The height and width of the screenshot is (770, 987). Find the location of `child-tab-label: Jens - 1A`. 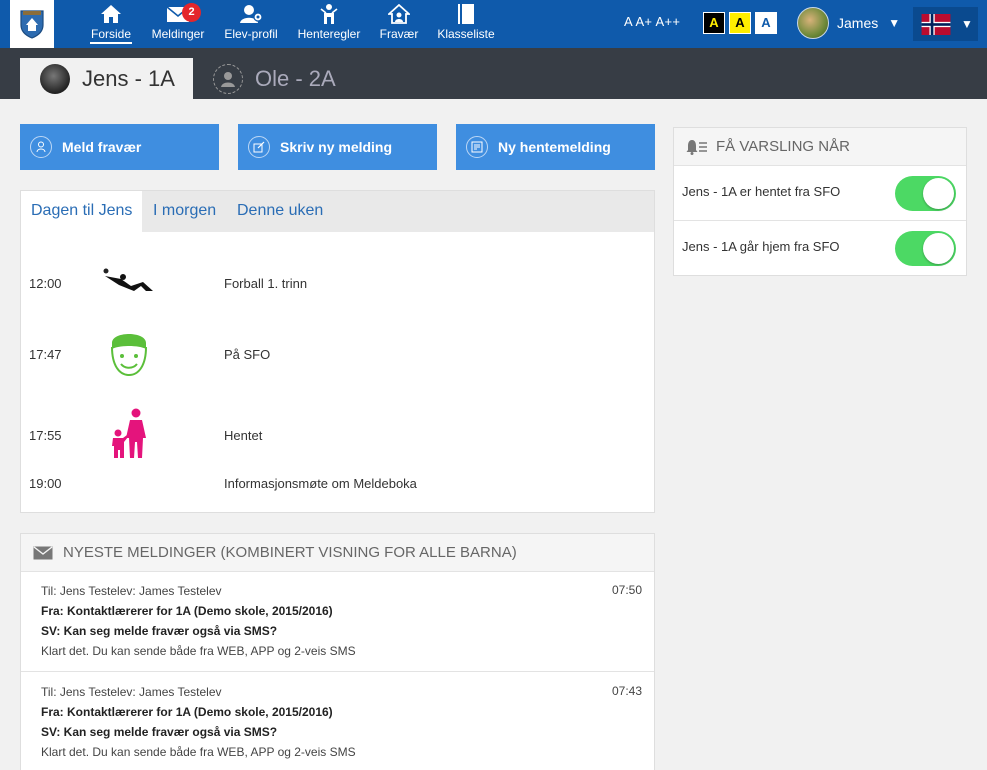

child-tab-label: Jens - 1A is located at coordinates (128, 78).